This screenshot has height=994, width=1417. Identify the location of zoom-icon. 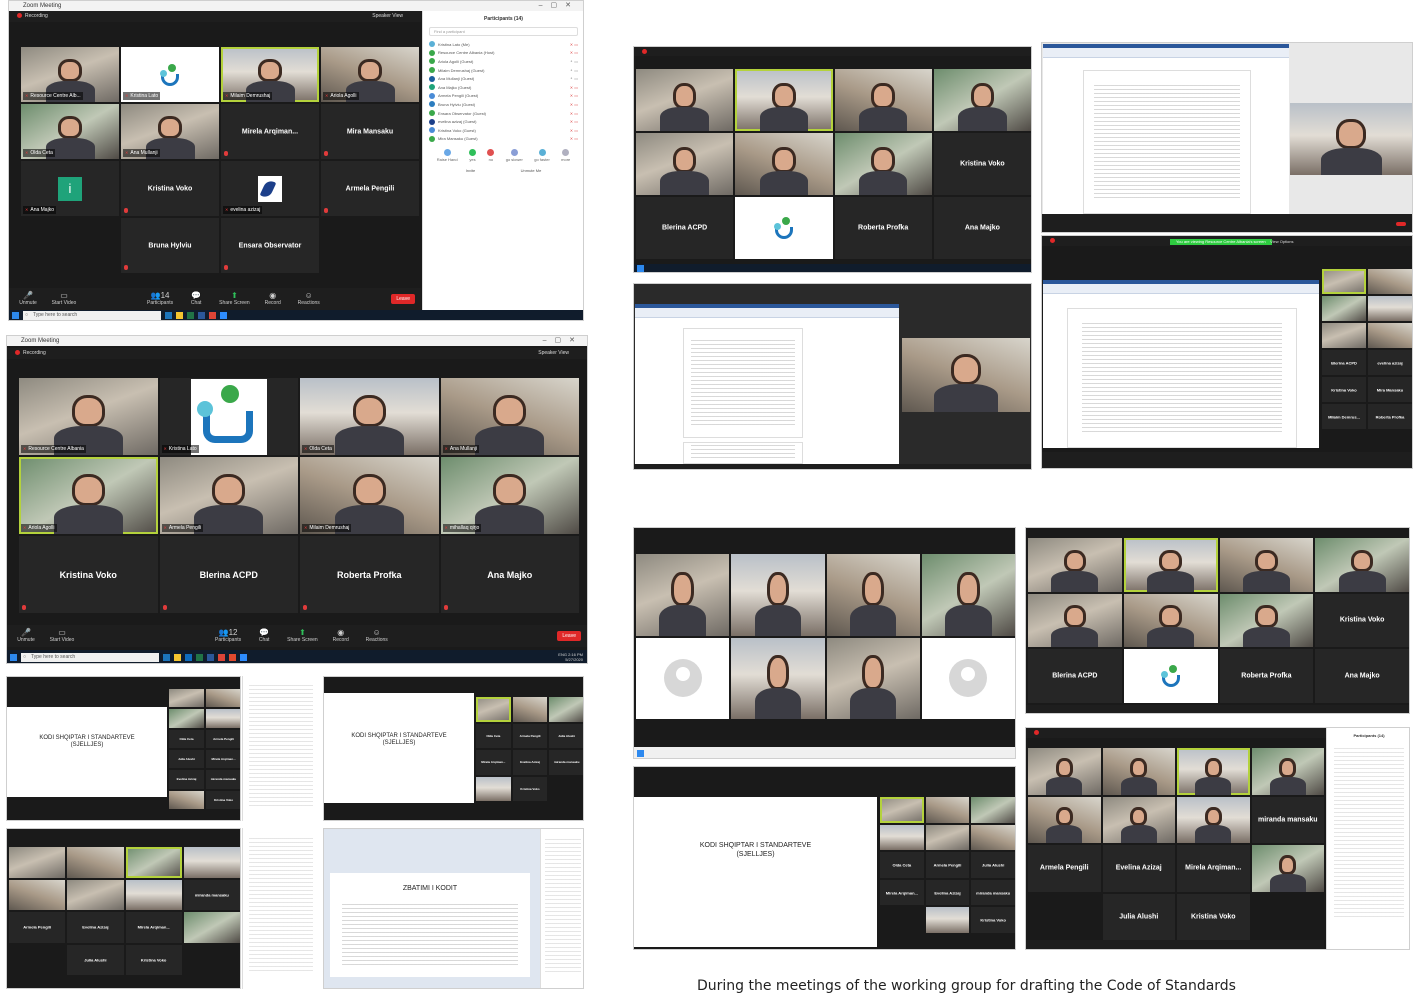
(223, 315).